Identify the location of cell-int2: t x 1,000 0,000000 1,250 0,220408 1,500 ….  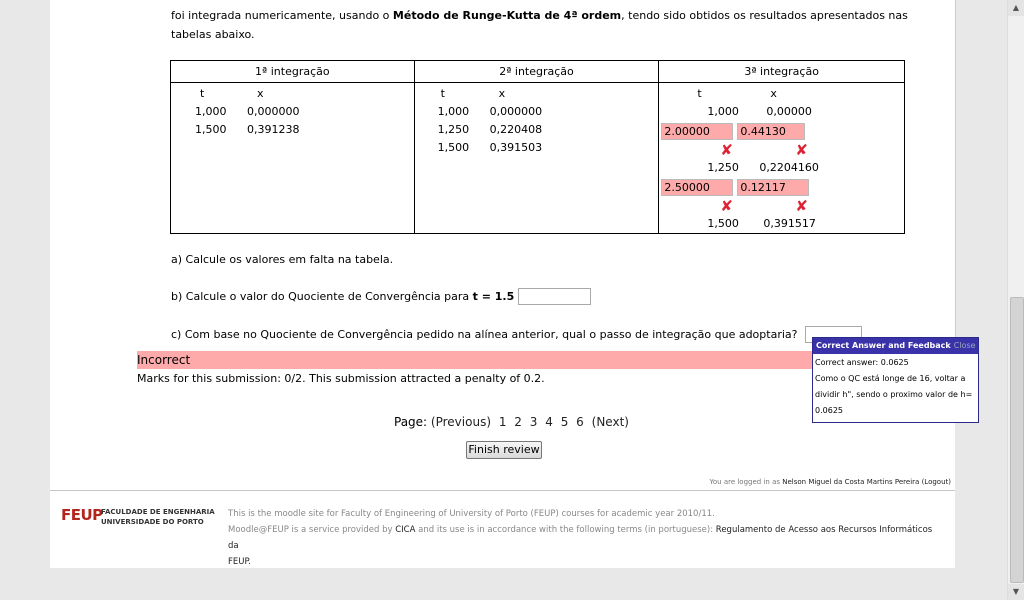
(536, 158).